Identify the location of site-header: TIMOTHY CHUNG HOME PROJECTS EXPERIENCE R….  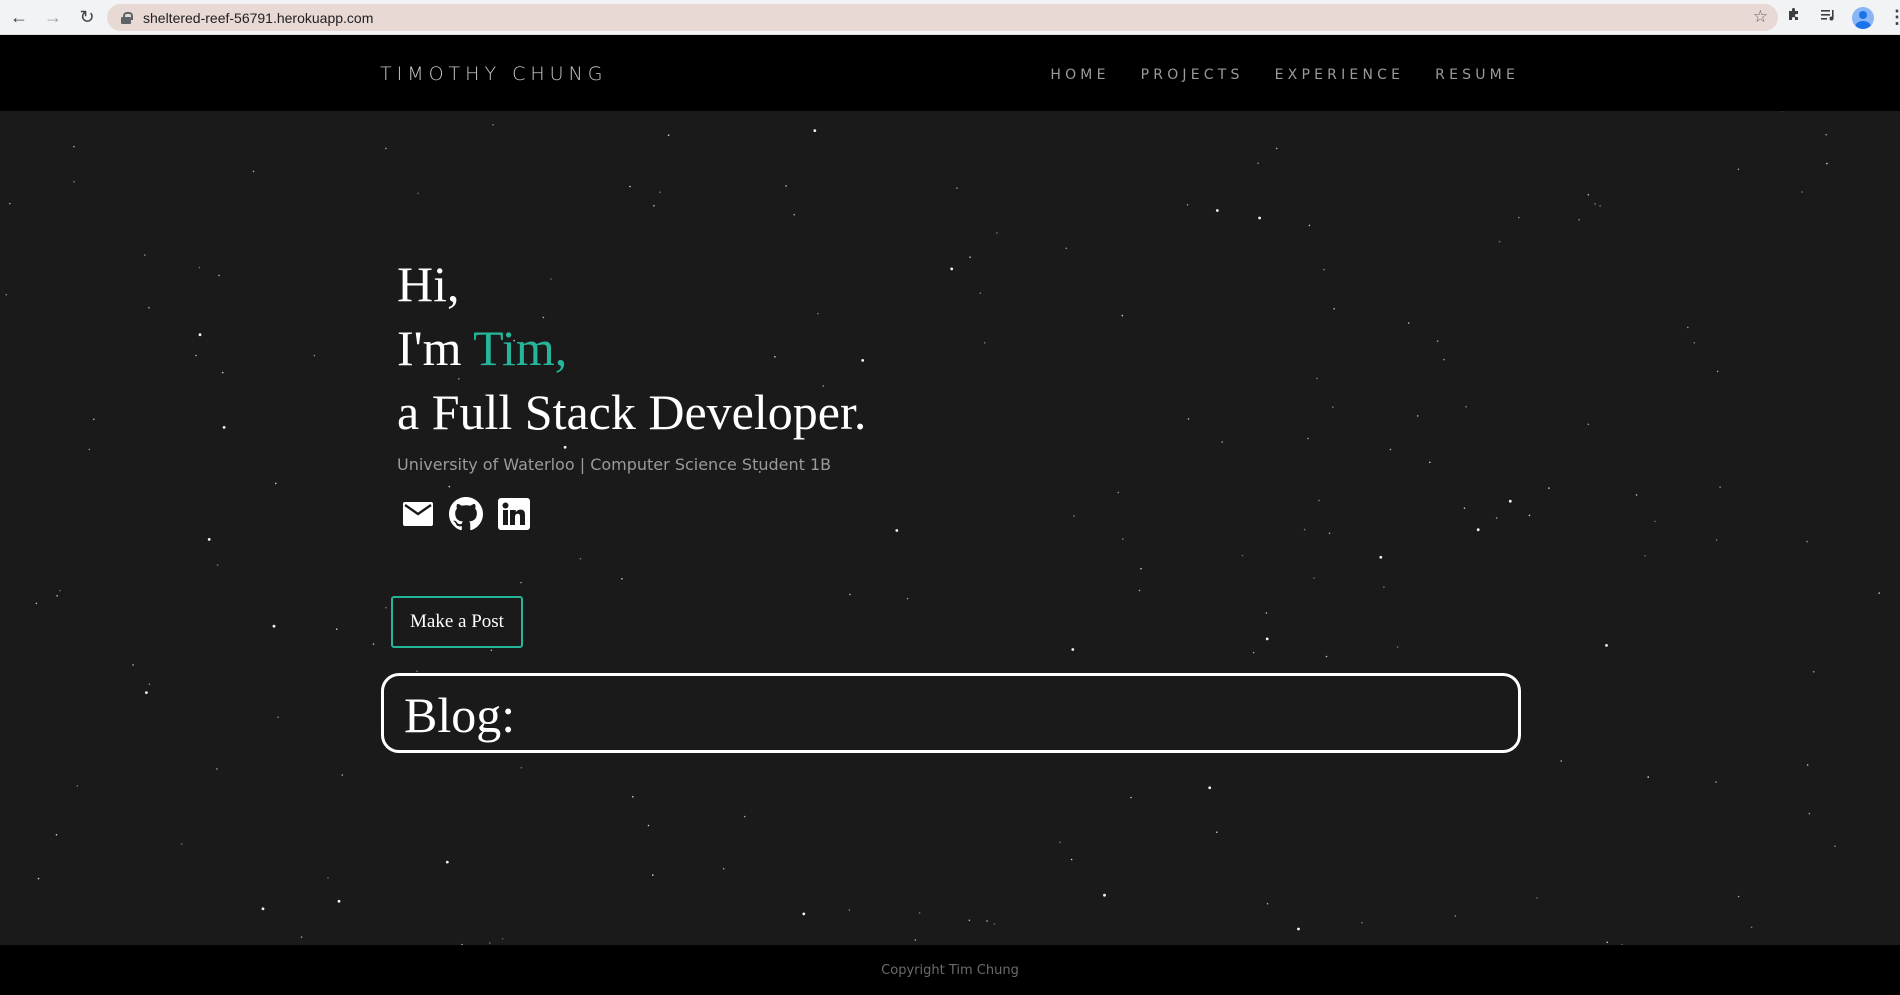
(950, 73).